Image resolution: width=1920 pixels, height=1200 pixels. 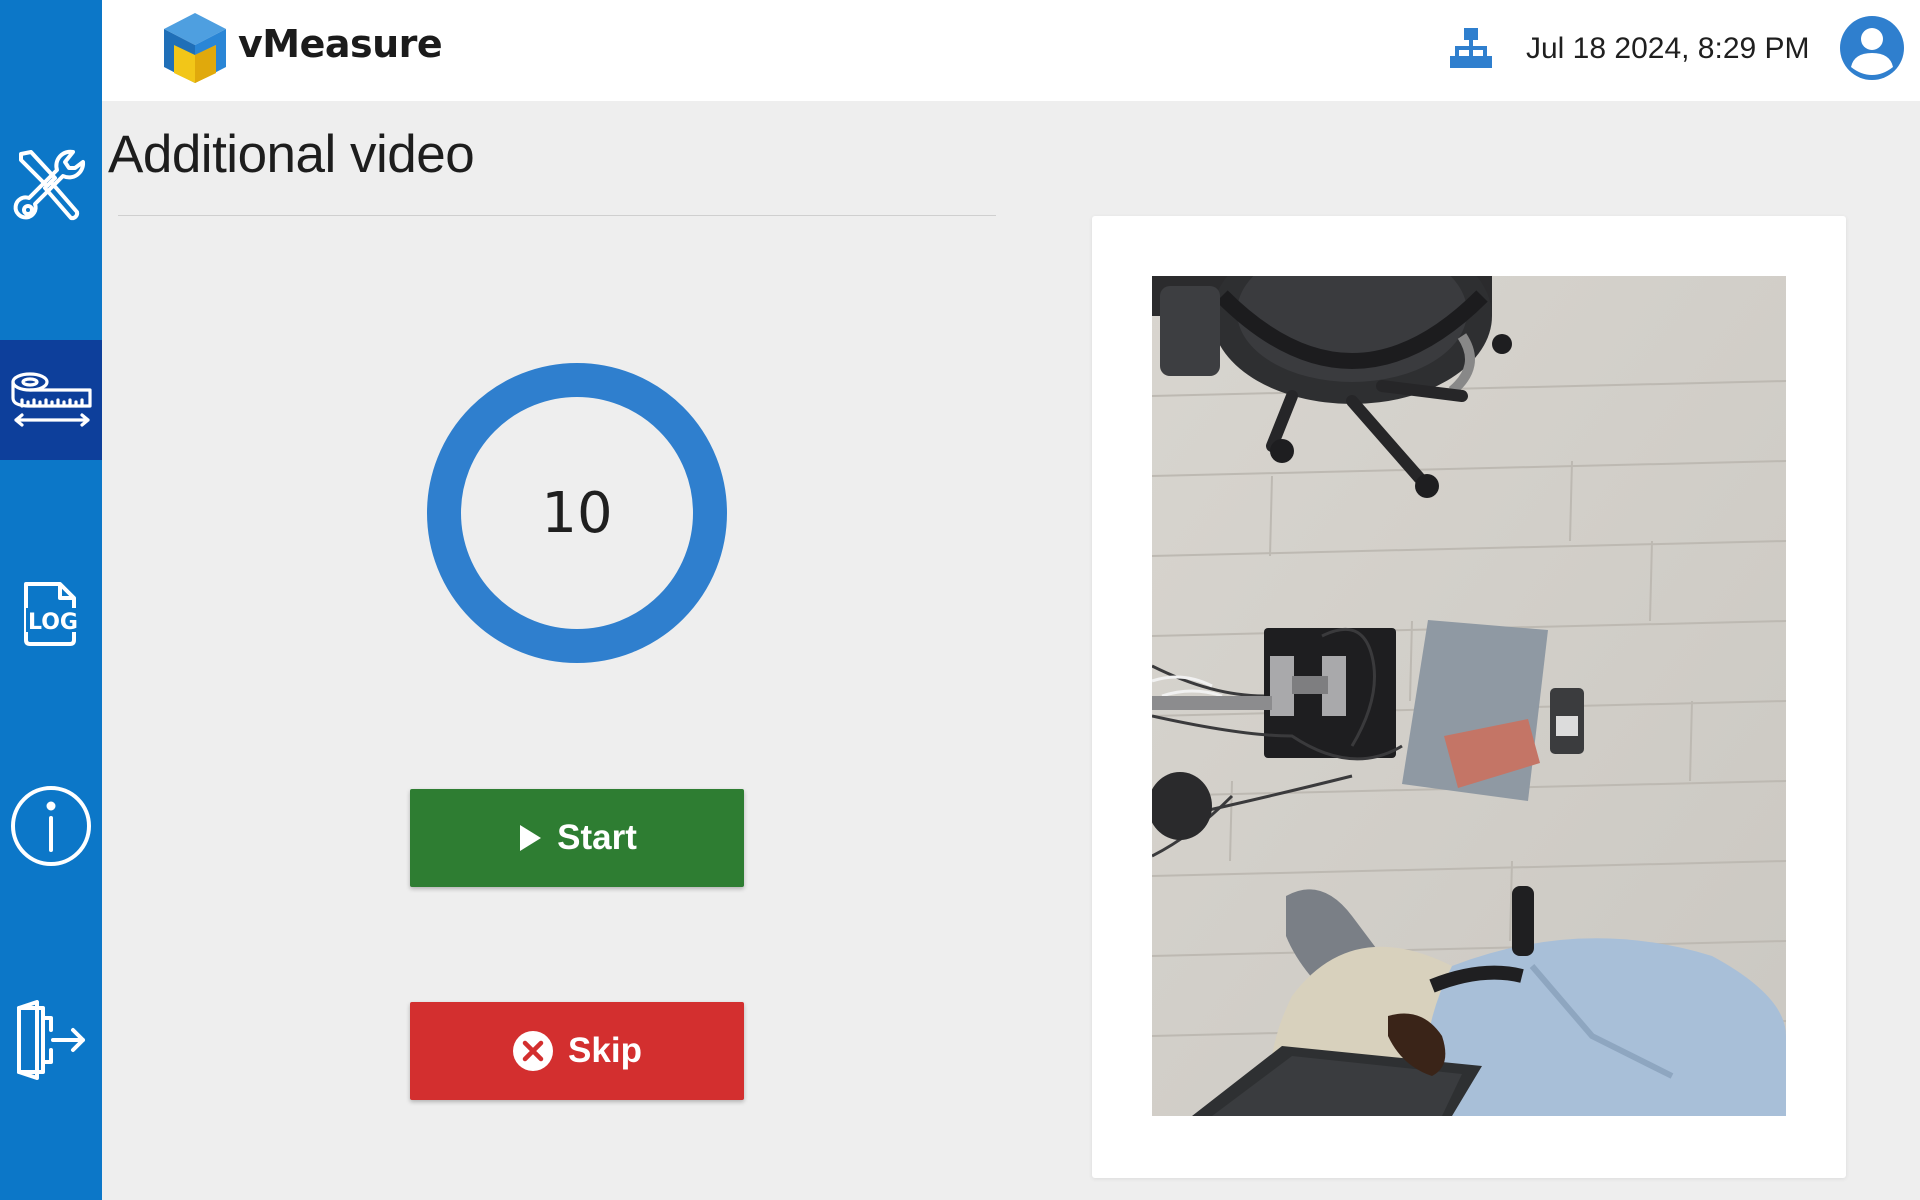 What do you see at coordinates (291, 154) in the screenshot?
I see `page-title: Additional video` at bounding box center [291, 154].